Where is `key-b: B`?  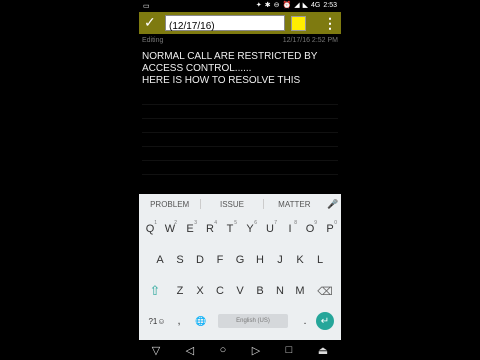
key-b: B is located at coordinates (260, 291).